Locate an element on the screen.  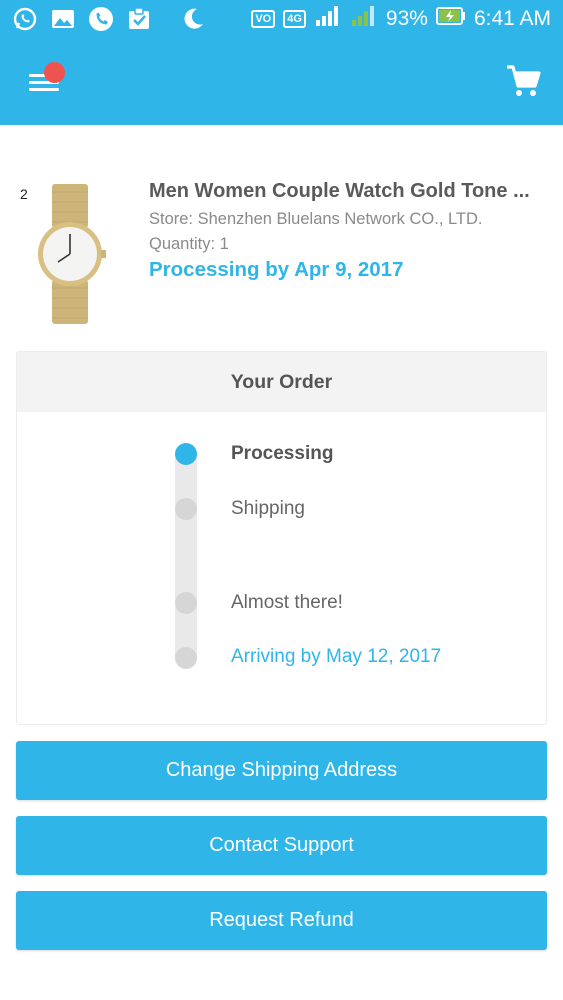
processing-date: Processing by Apr 9, 2017 is located at coordinates (276, 269).